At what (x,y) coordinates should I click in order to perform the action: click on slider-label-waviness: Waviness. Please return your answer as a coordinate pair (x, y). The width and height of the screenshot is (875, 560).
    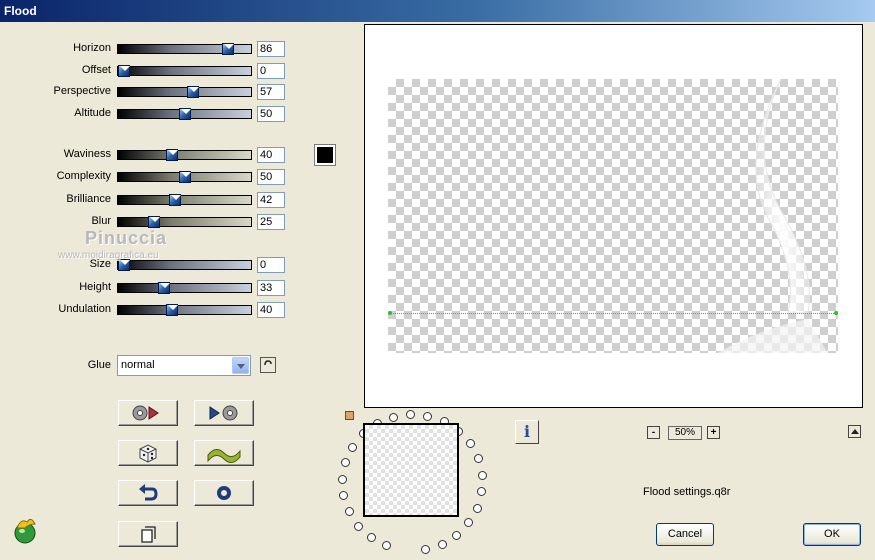
    Looking at the image, I should click on (87, 154).